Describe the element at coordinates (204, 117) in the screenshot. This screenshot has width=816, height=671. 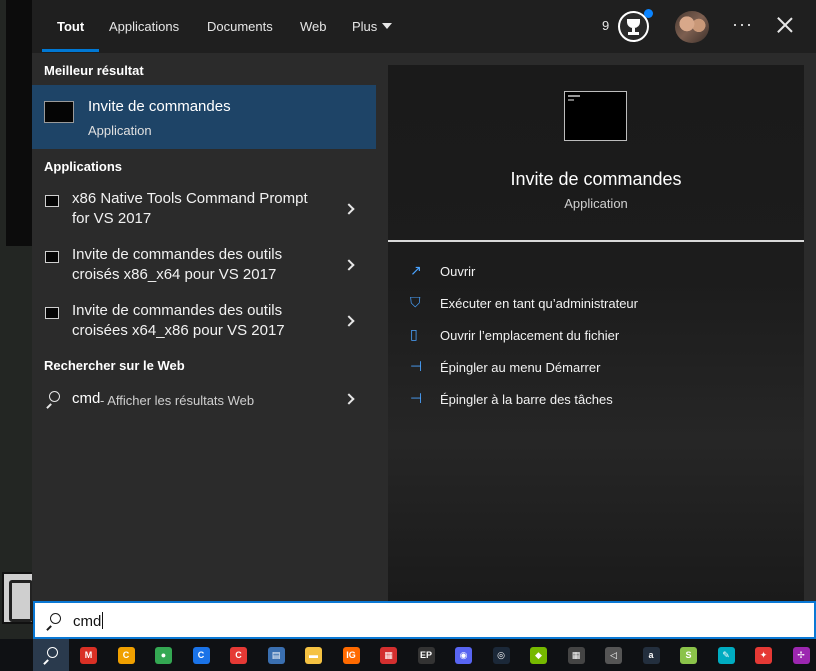
I see `best-match-item: Invite de commandes Application` at that location.